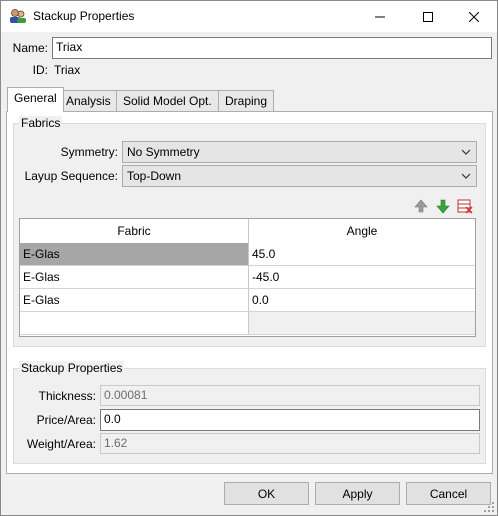 This screenshot has height=516, width=498. Describe the element at coordinates (134, 231) in the screenshot. I see `column-header-fabric: Fabric` at that location.